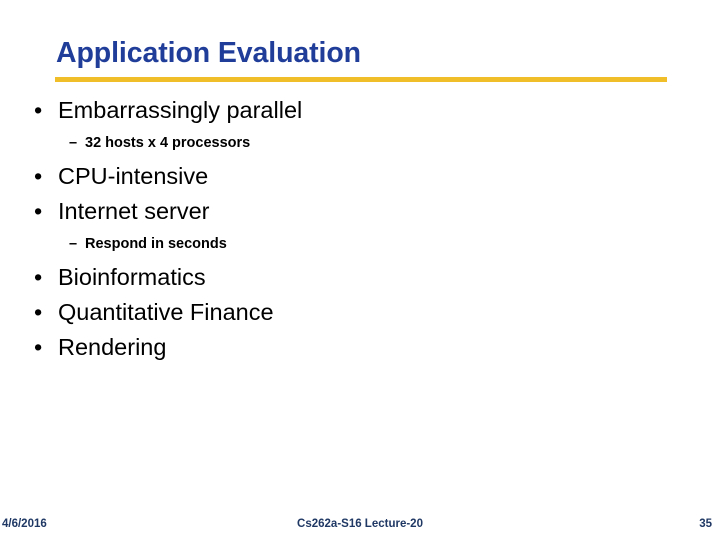 This screenshot has width=720, height=540. I want to click on bullet-text: Quantitative Finance, so click(166, 312).